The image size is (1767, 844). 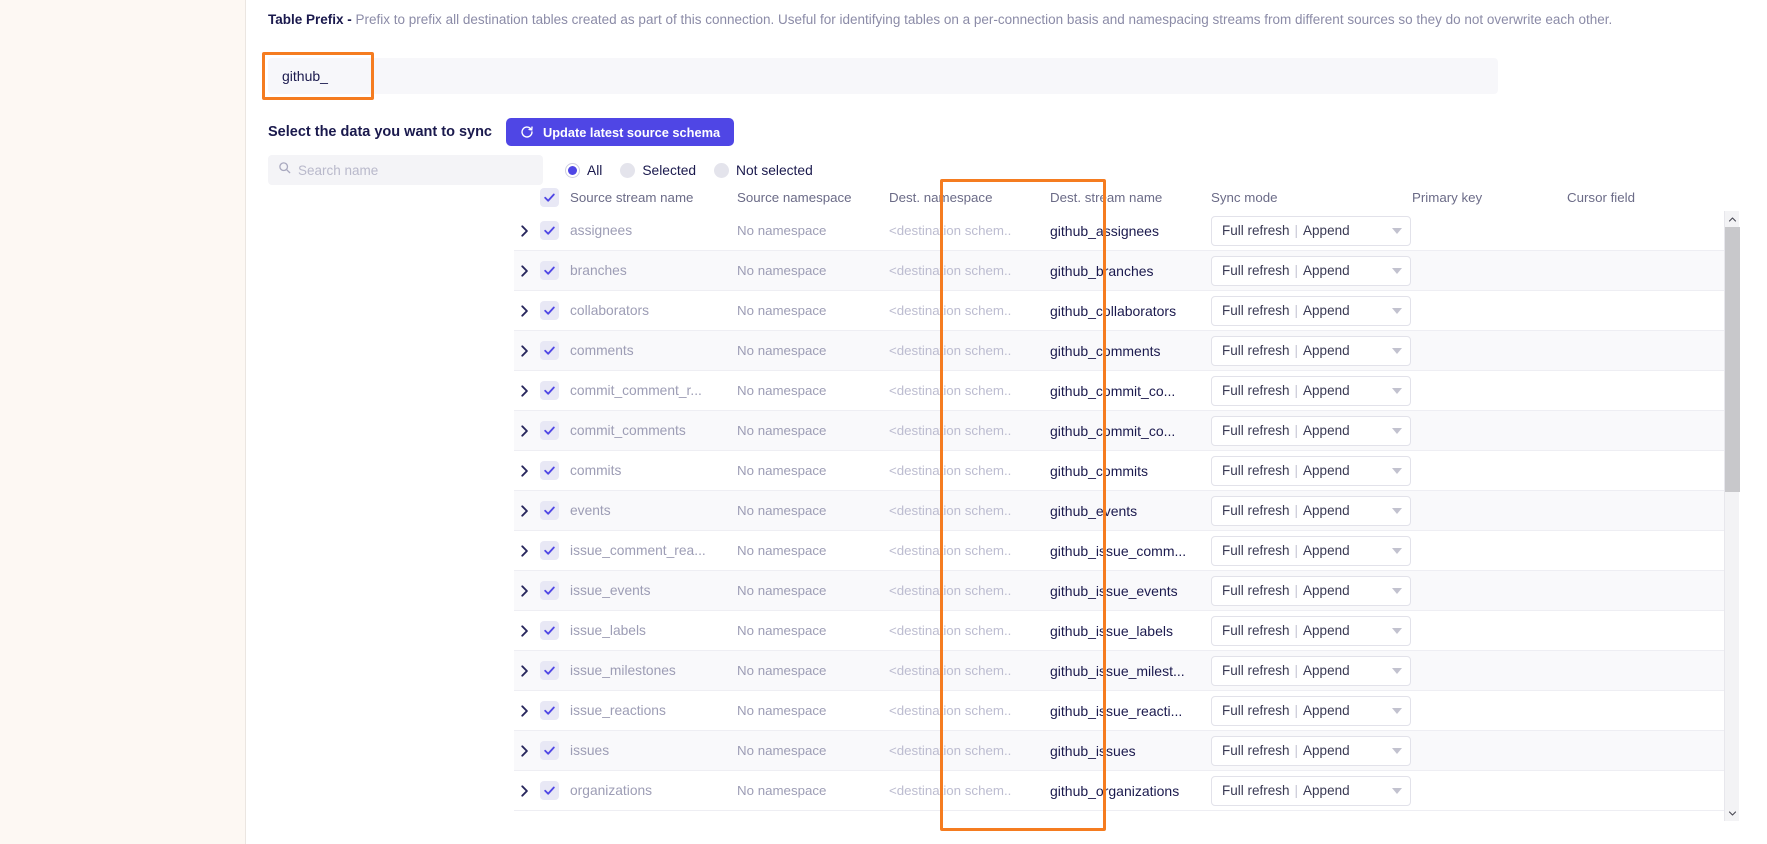 What do you see at coordinates (658, 170) in the screenshot?
I see `filter-radio-selected: Selected` at bounding box center [658, 170].